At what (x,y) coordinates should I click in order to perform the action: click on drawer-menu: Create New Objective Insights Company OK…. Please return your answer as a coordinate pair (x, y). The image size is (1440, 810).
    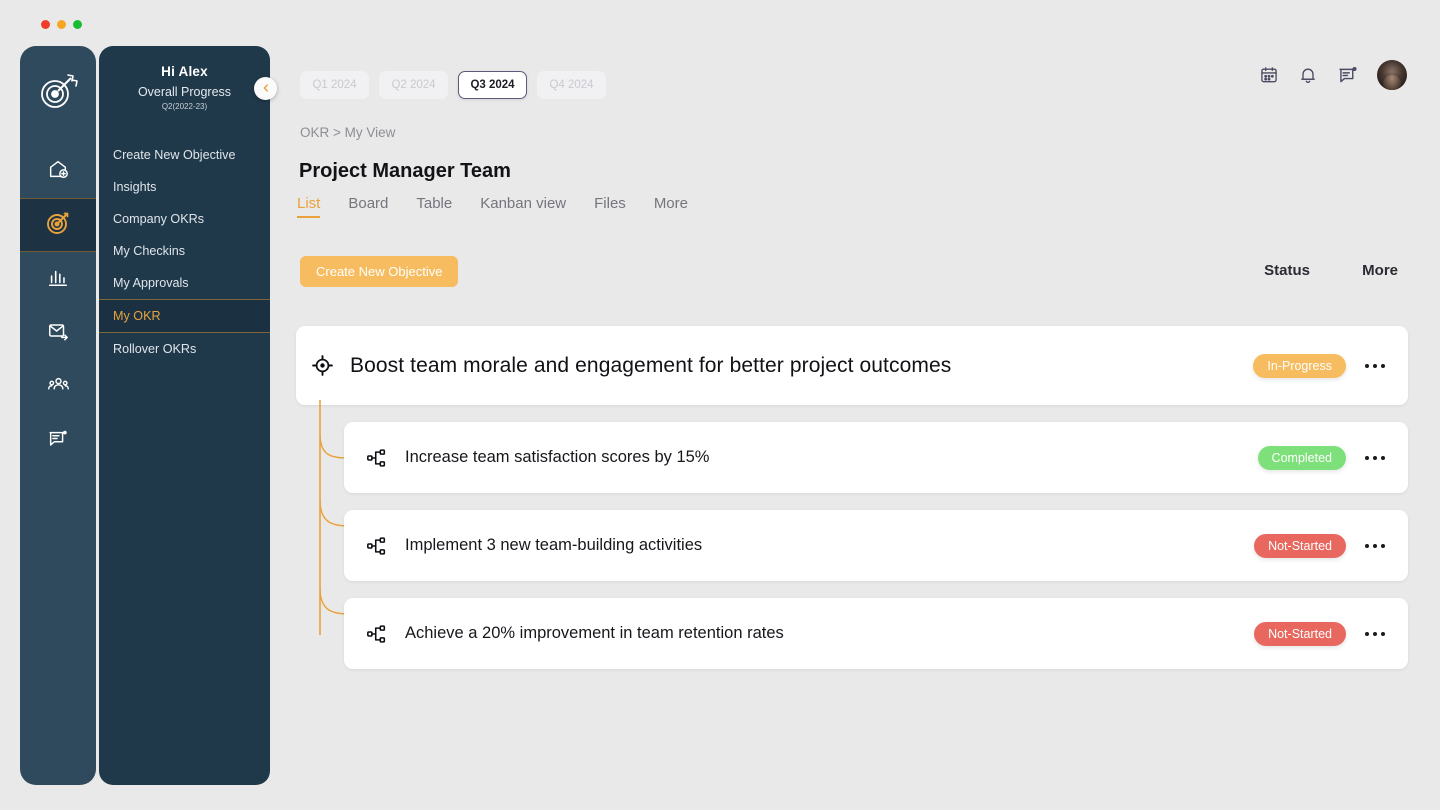
    Looking at the image, I should click on (184, 252).